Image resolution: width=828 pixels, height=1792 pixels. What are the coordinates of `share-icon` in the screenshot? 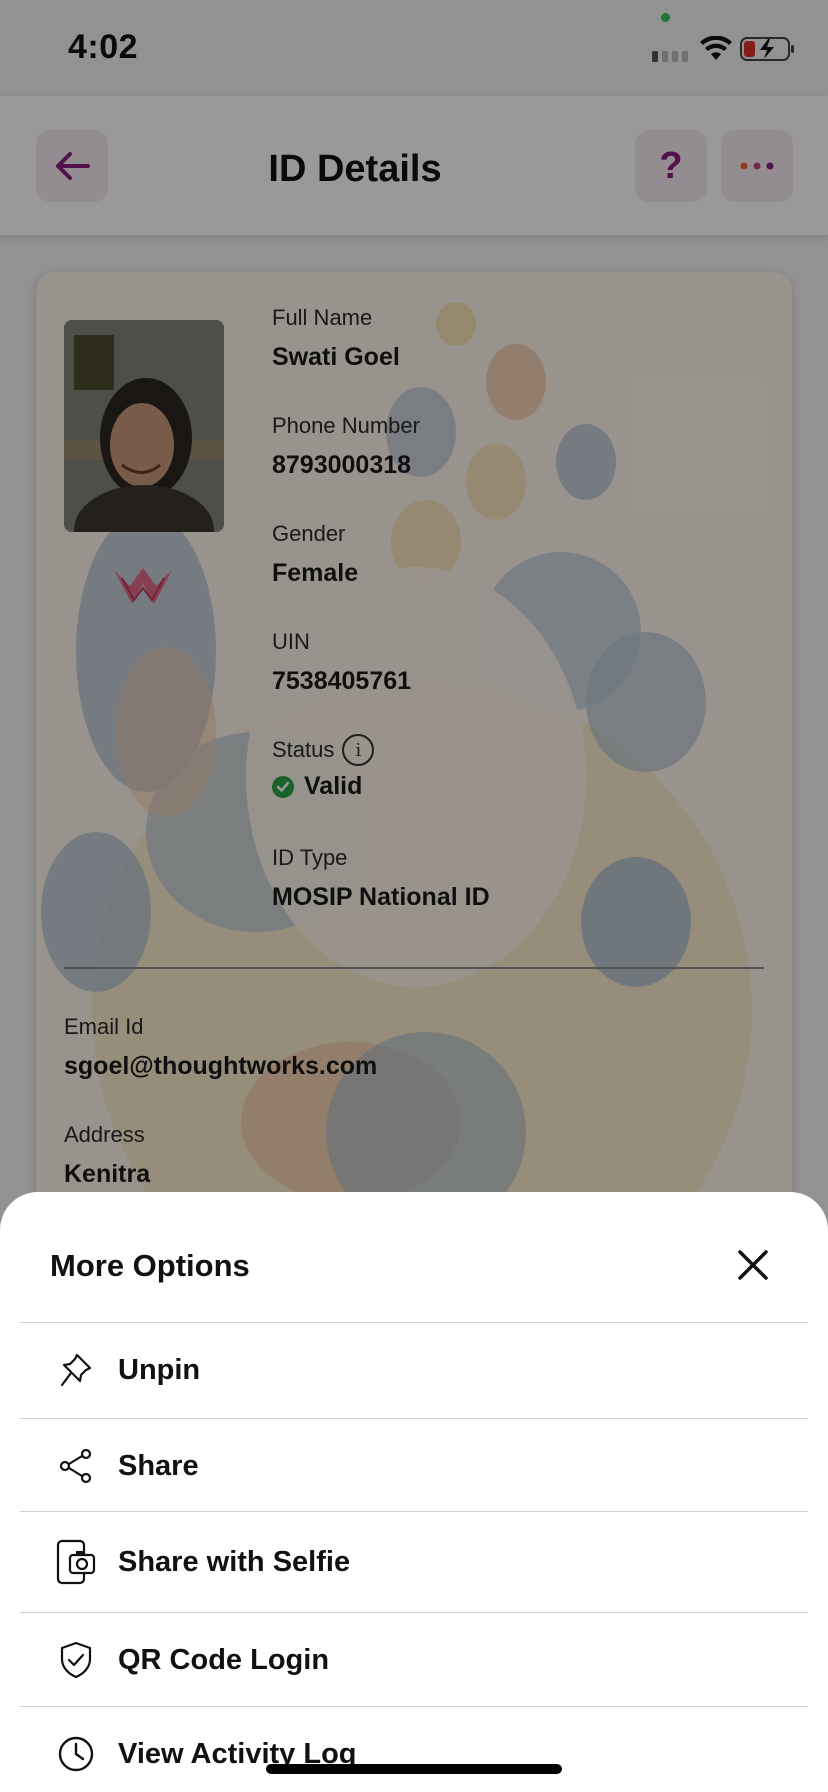 It's located at (76, 1466).